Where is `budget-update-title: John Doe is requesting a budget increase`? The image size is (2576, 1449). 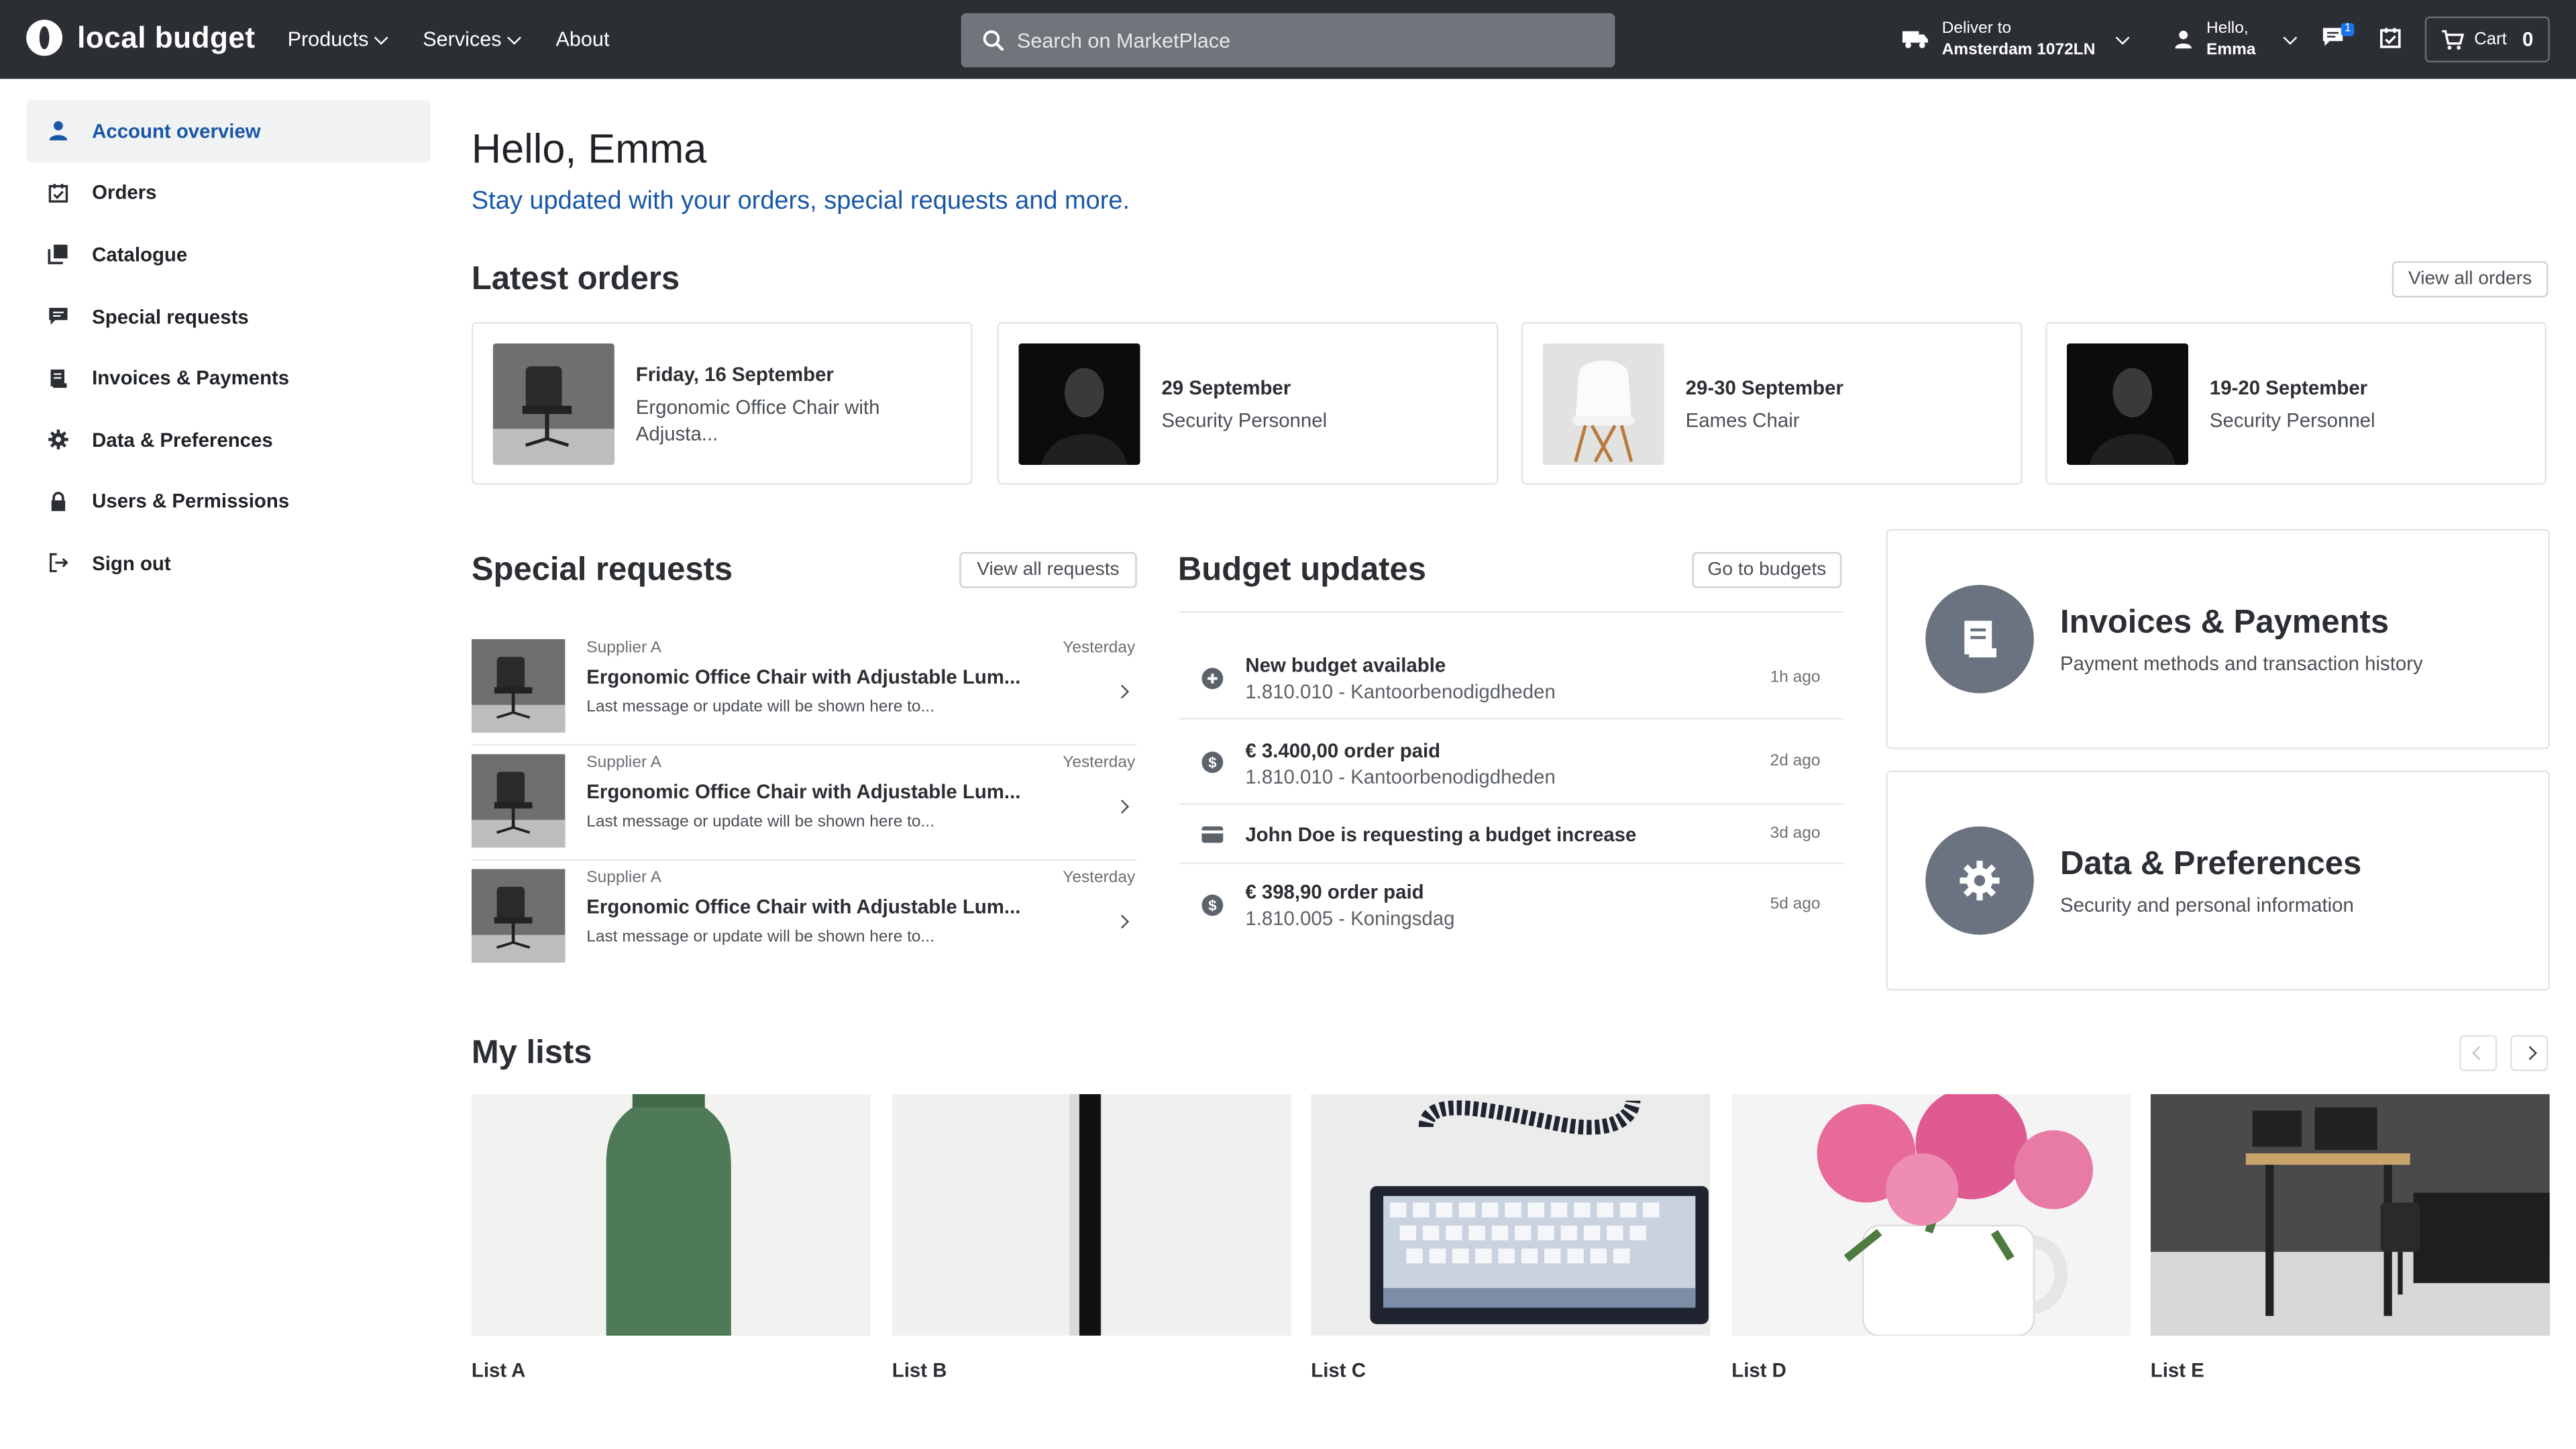
budget-update-title: John Doe is requesting a budget increase is located at coordinates (1441, 834).